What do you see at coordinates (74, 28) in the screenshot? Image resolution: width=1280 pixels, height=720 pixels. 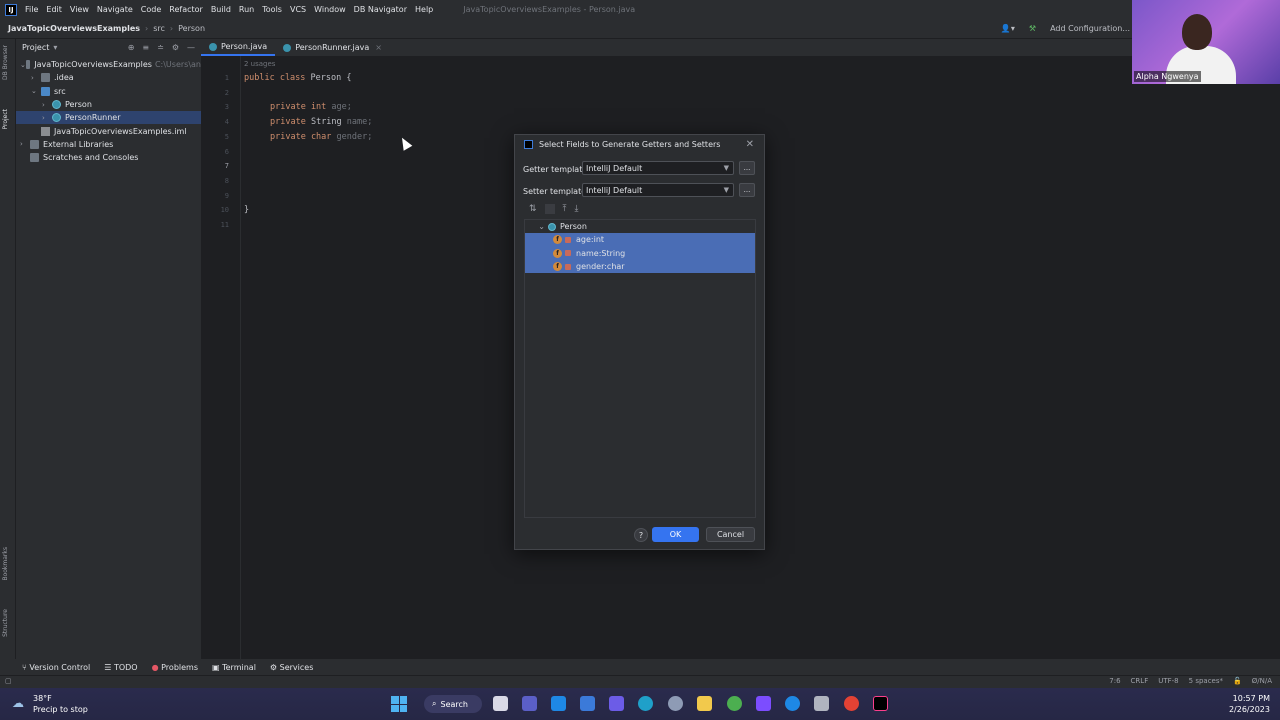 I see `breadcrumb-project: JavaTopicOverviewsExamples` at bounding box center [74, 28].